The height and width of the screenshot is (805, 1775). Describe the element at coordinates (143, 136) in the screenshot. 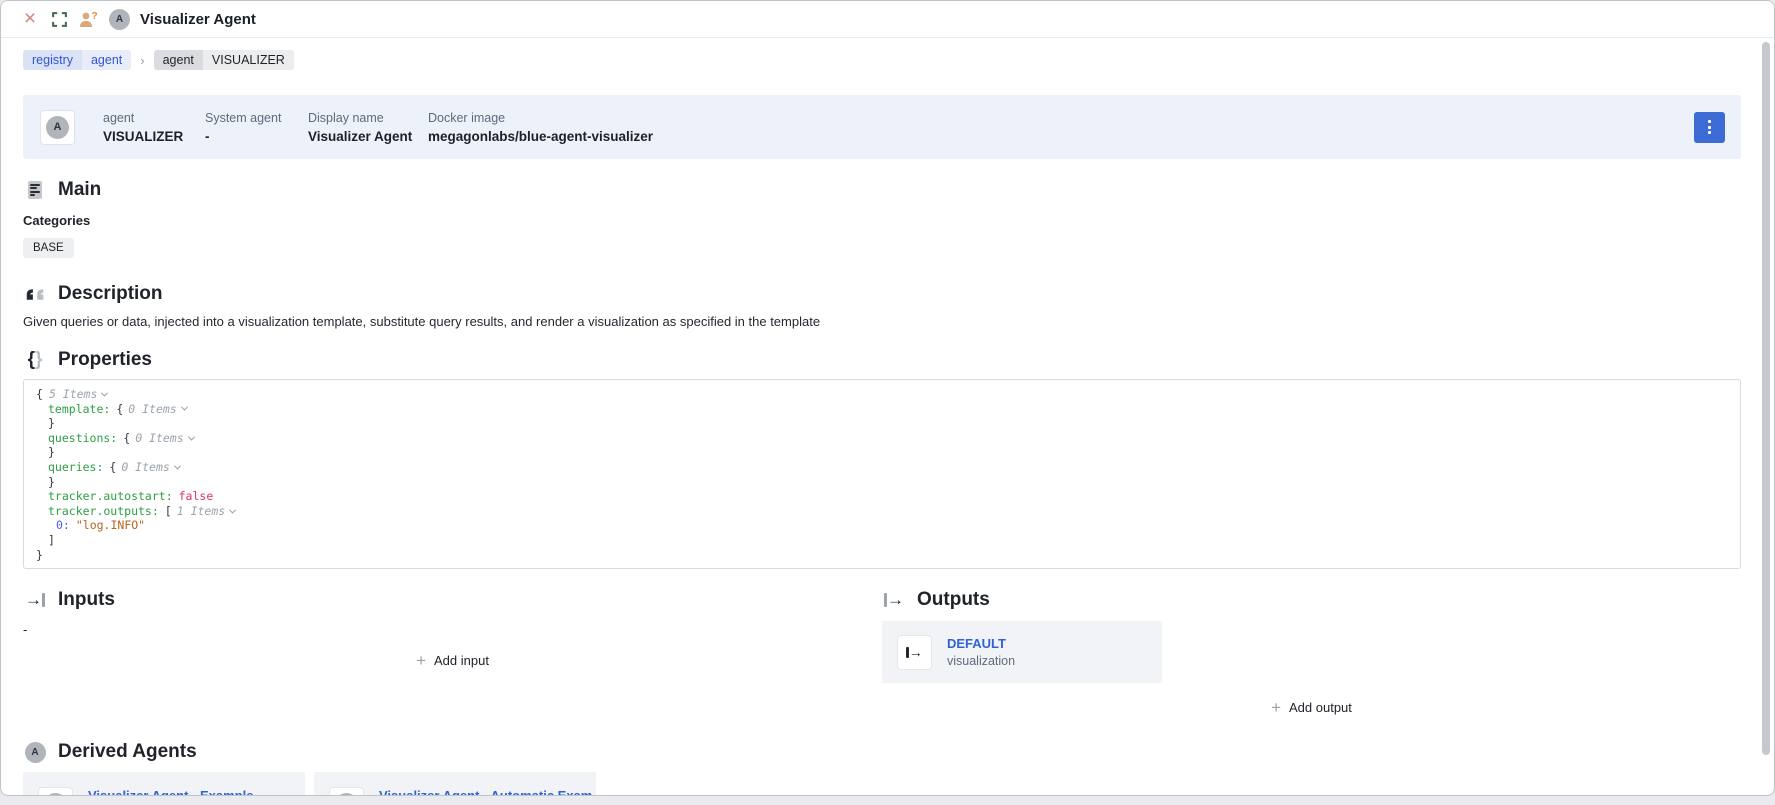

I see `field-value: VISUALIZER` at that location.